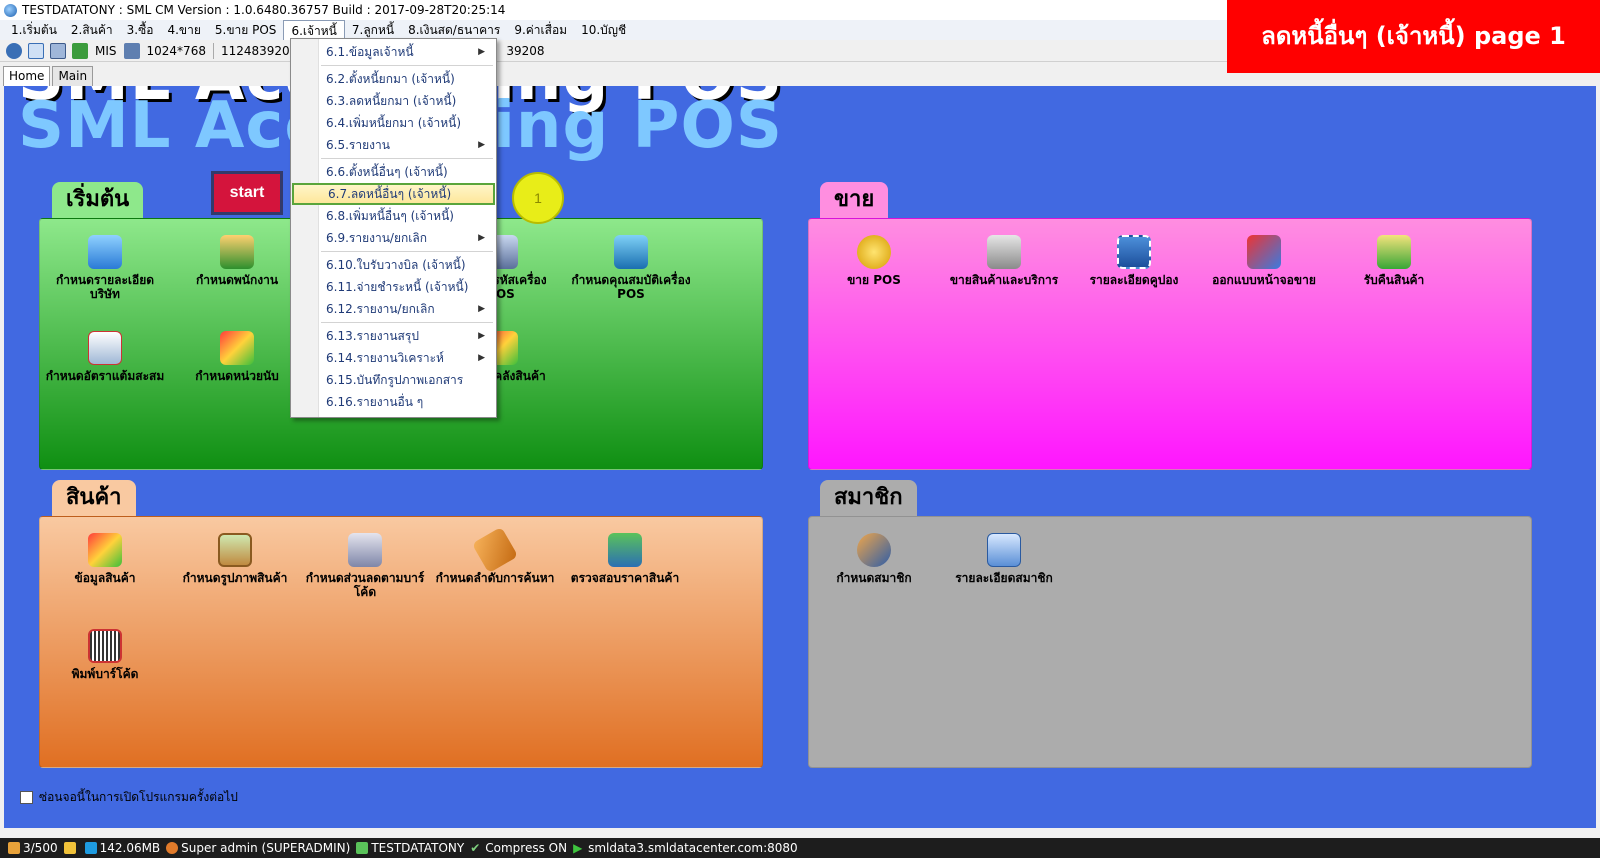  I want to click on menu-item-6-4: 6.4.เพิ่มหนี้ยกมา (เจ้าหนี้), so click(393, 123).